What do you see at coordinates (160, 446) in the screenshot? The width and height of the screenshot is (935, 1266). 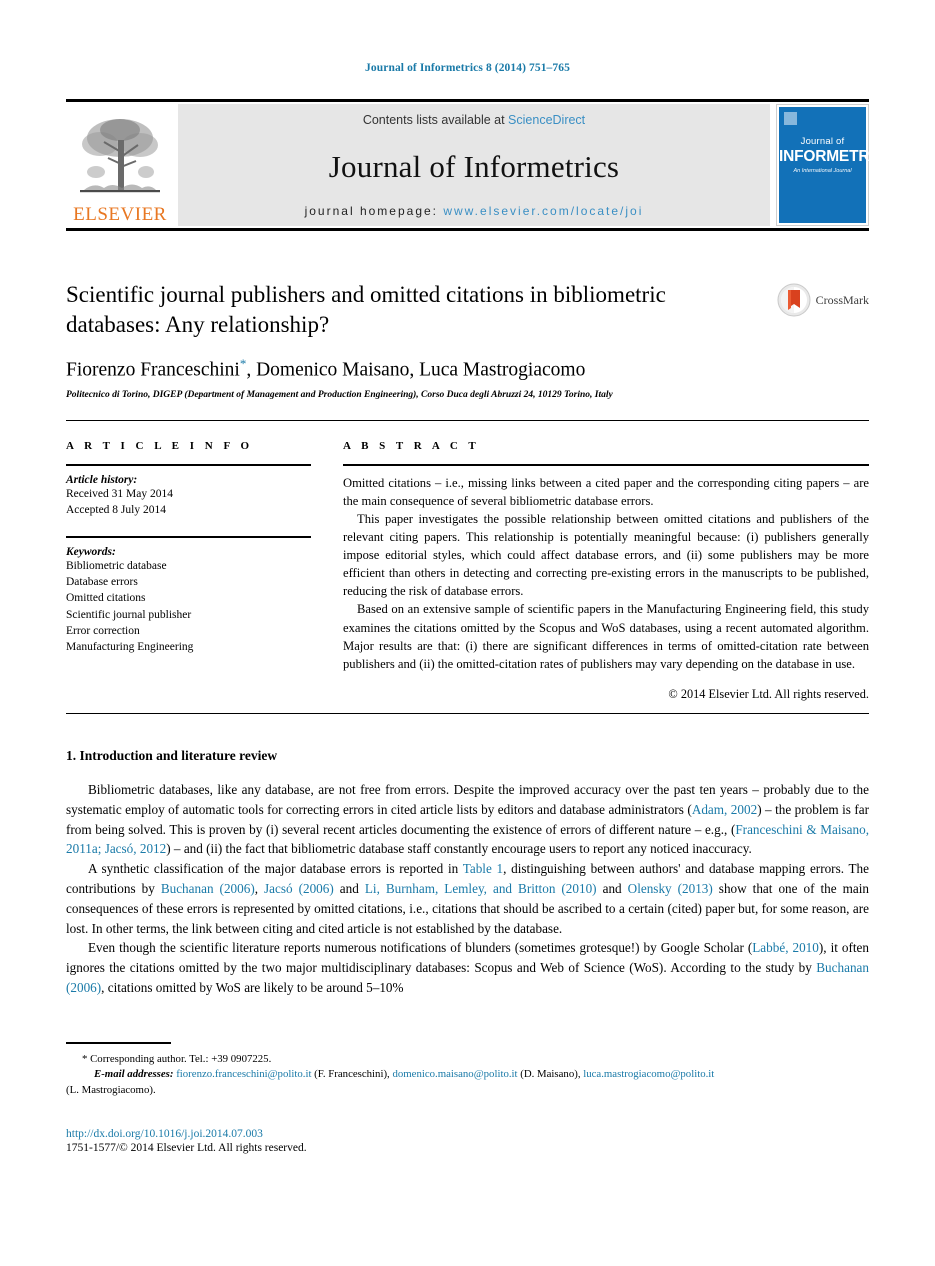 I see `article-info-heading: A R T I C L E I N F O` at bounding box center [160, 446].